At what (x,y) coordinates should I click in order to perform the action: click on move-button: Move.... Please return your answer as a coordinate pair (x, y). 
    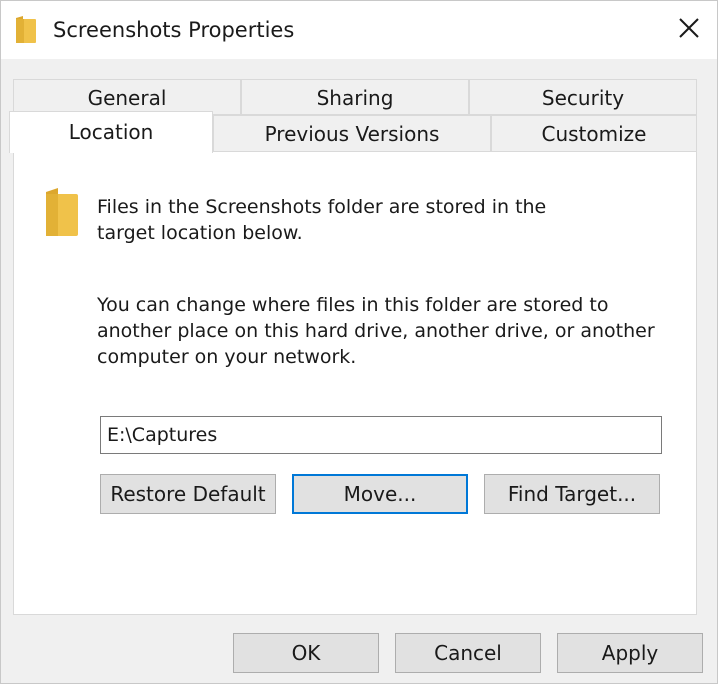
    Looking at the image, I should click on (380, 494).